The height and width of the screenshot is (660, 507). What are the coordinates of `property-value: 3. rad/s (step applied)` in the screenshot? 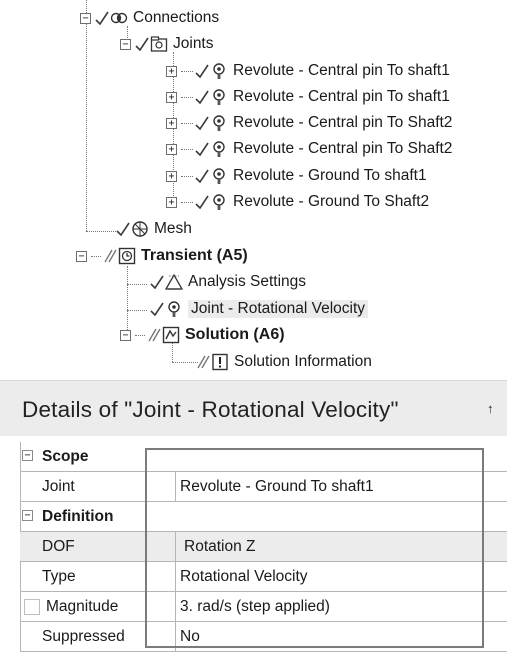 It's located at (255, 607).